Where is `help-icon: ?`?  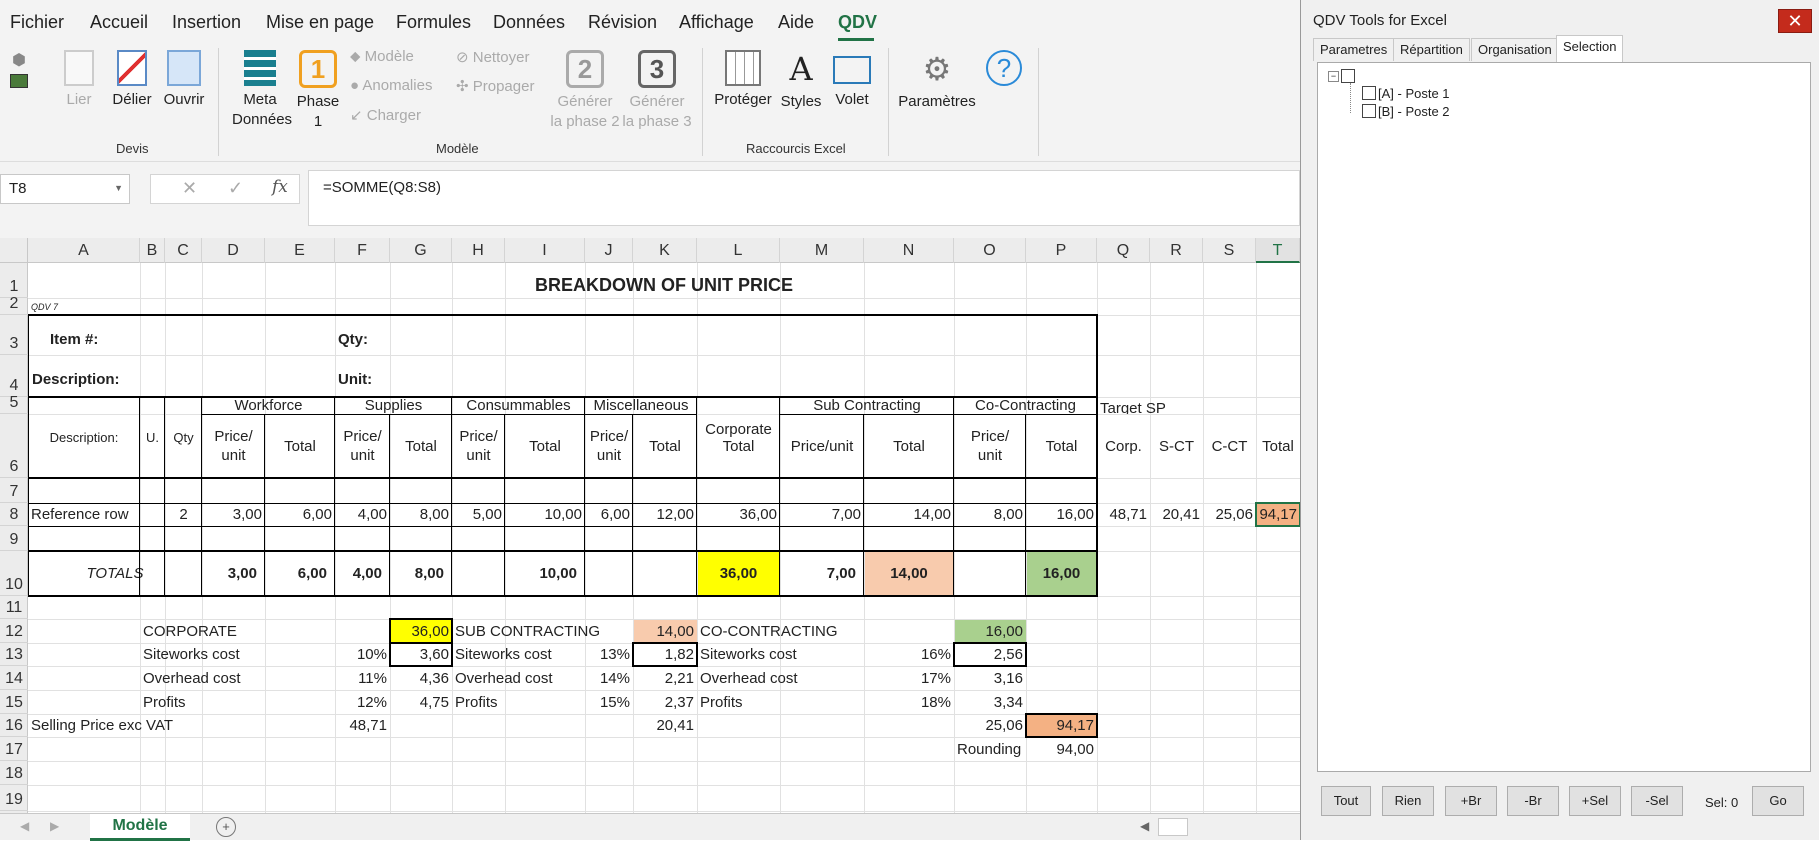
help-icon: ? is located at coordinates (1004, 68).